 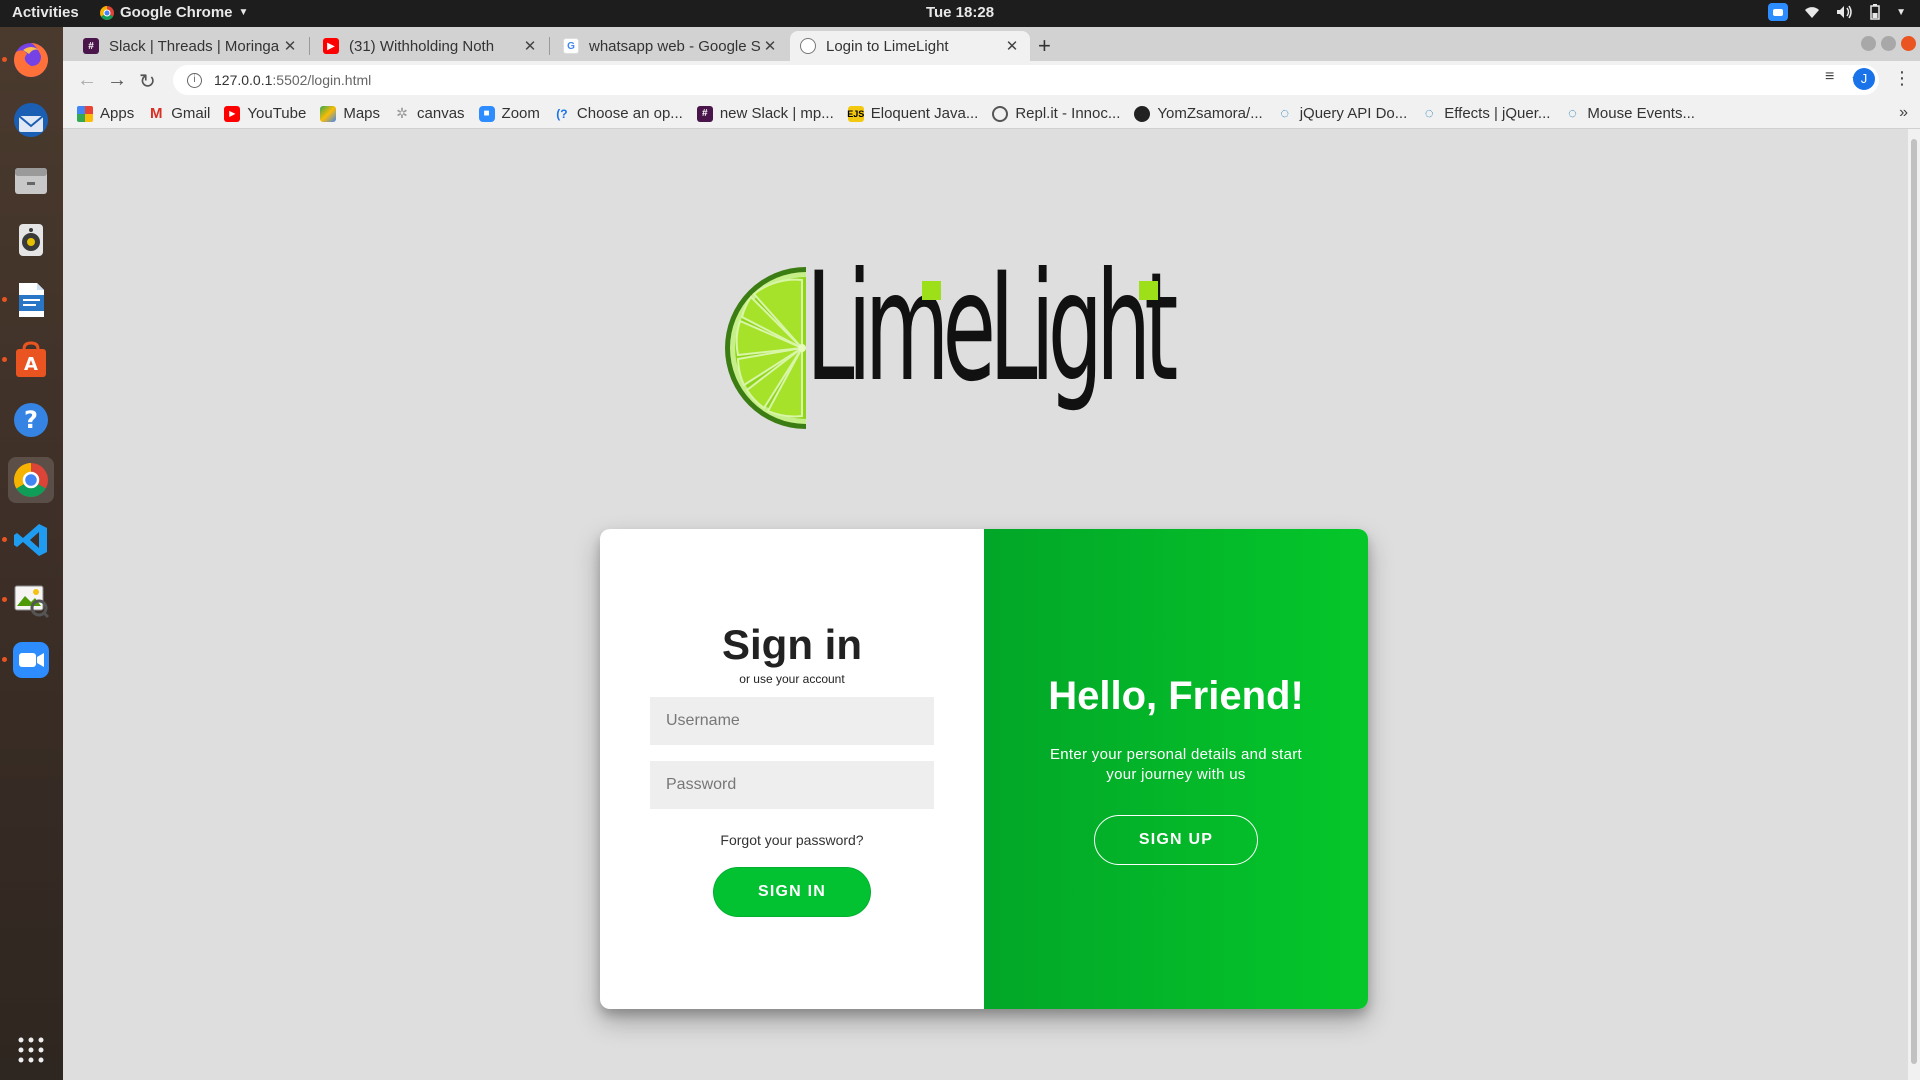 I want to click on window-close-icon, so click(x=1908, y=43).